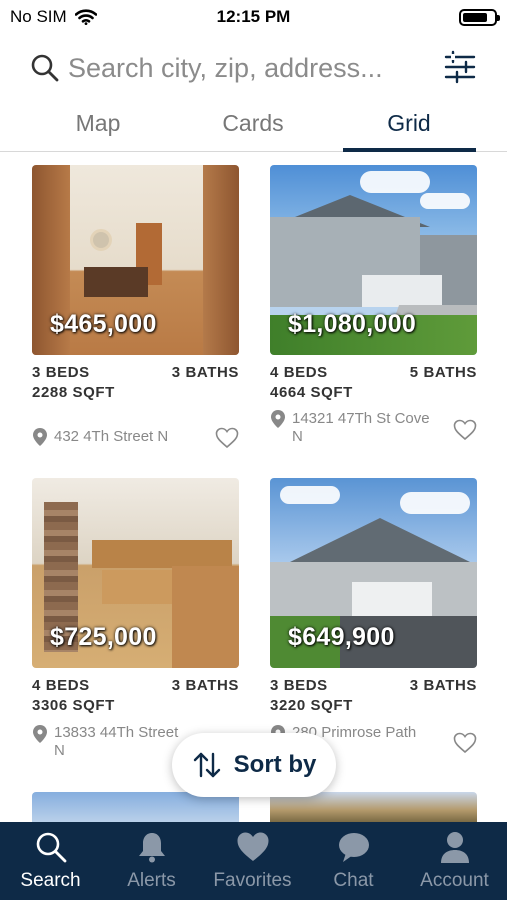 Image resolution: width=507 pixels, height=900 pixels. I want to click on nav-account: Account, so click(454, 861).